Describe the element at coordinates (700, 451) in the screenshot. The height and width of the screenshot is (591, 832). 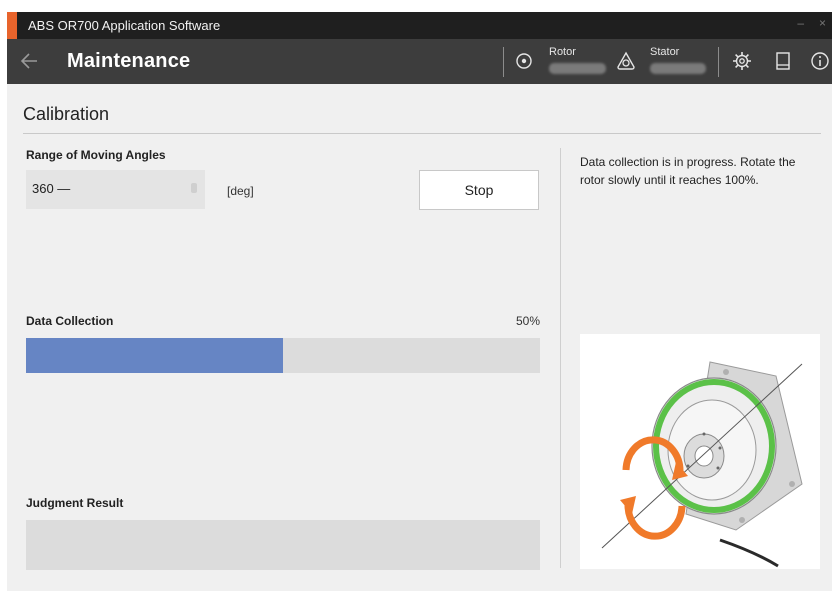
I see `rotor-rotation-illustration` at that location.